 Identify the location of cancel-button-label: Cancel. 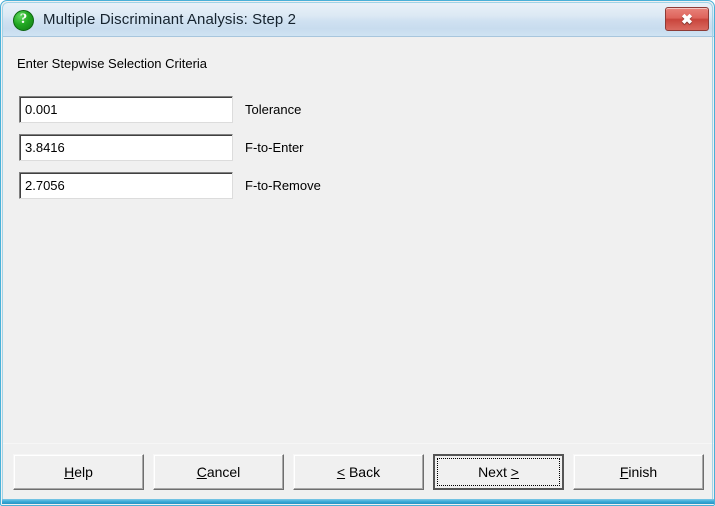
(218, 472).